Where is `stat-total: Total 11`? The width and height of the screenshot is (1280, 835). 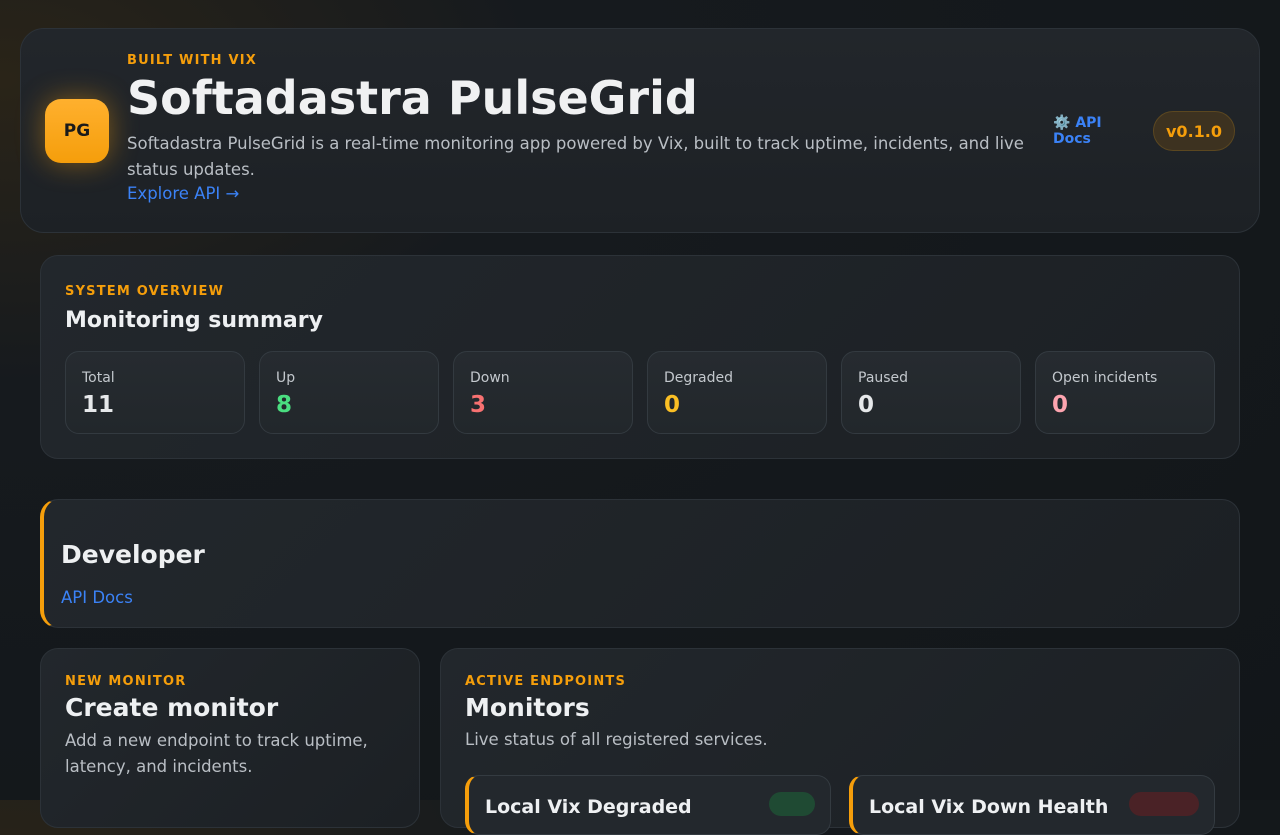
stat-total: Total 11 is located at coordinates (155, 392).